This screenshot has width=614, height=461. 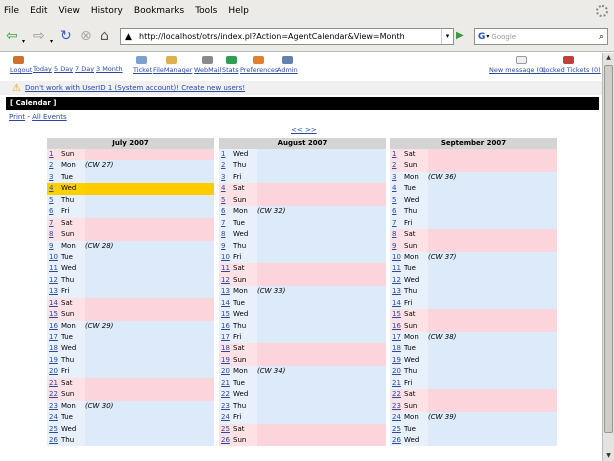 I want to click on stop-button: ⊗, so click(x=86, y=36).